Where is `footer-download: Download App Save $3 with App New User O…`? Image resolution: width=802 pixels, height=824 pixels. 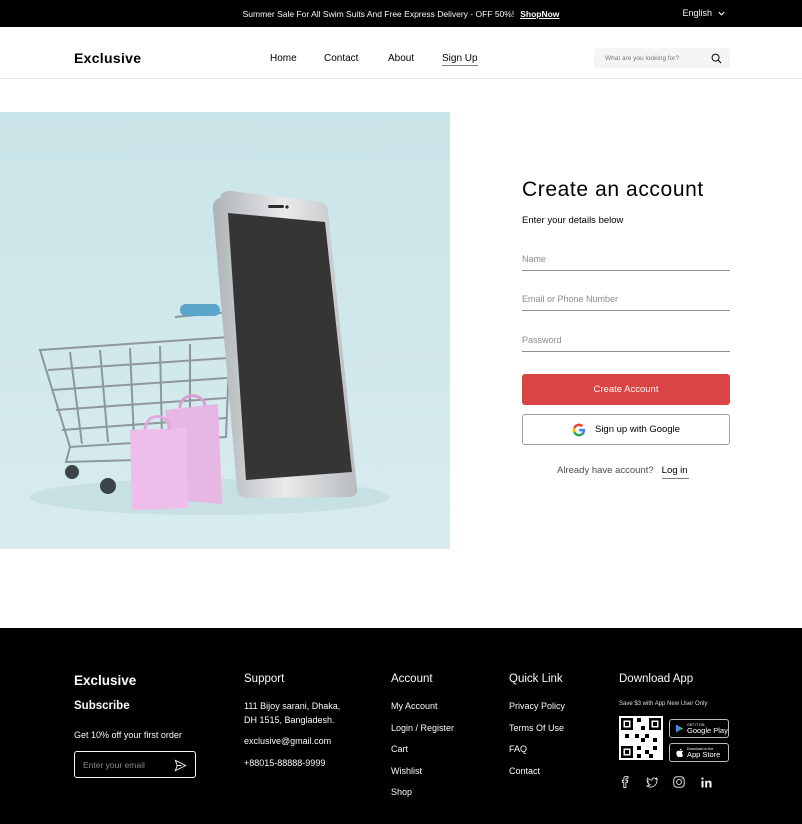 footer-download: Download App Save $3 with App New User O… is located at coordinates (676, 743).